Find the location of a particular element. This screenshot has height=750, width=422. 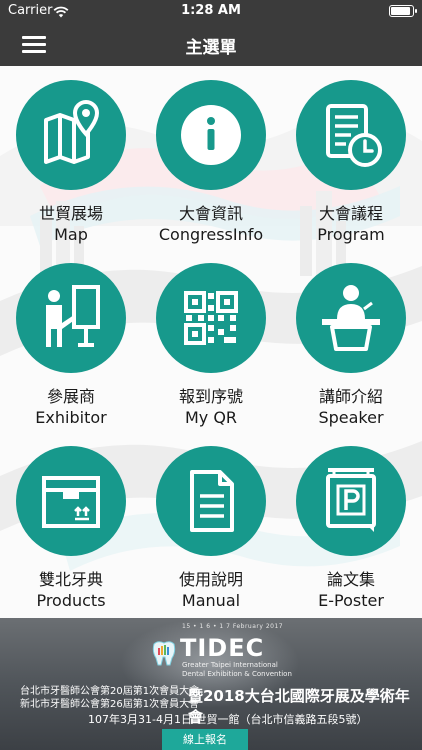

menu-tile-program: 大會議程 Program is located at coordinates (351, 156).